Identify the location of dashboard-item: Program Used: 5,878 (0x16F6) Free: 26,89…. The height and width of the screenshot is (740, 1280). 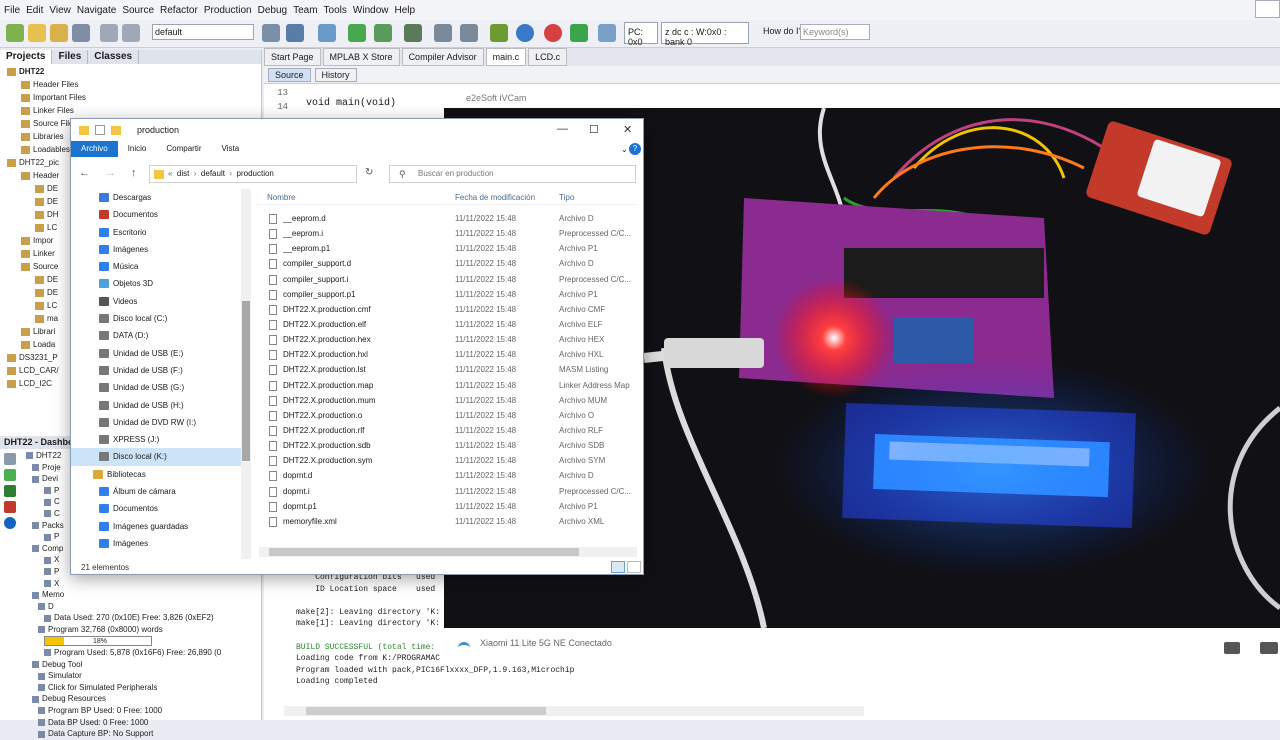
(131, 653).